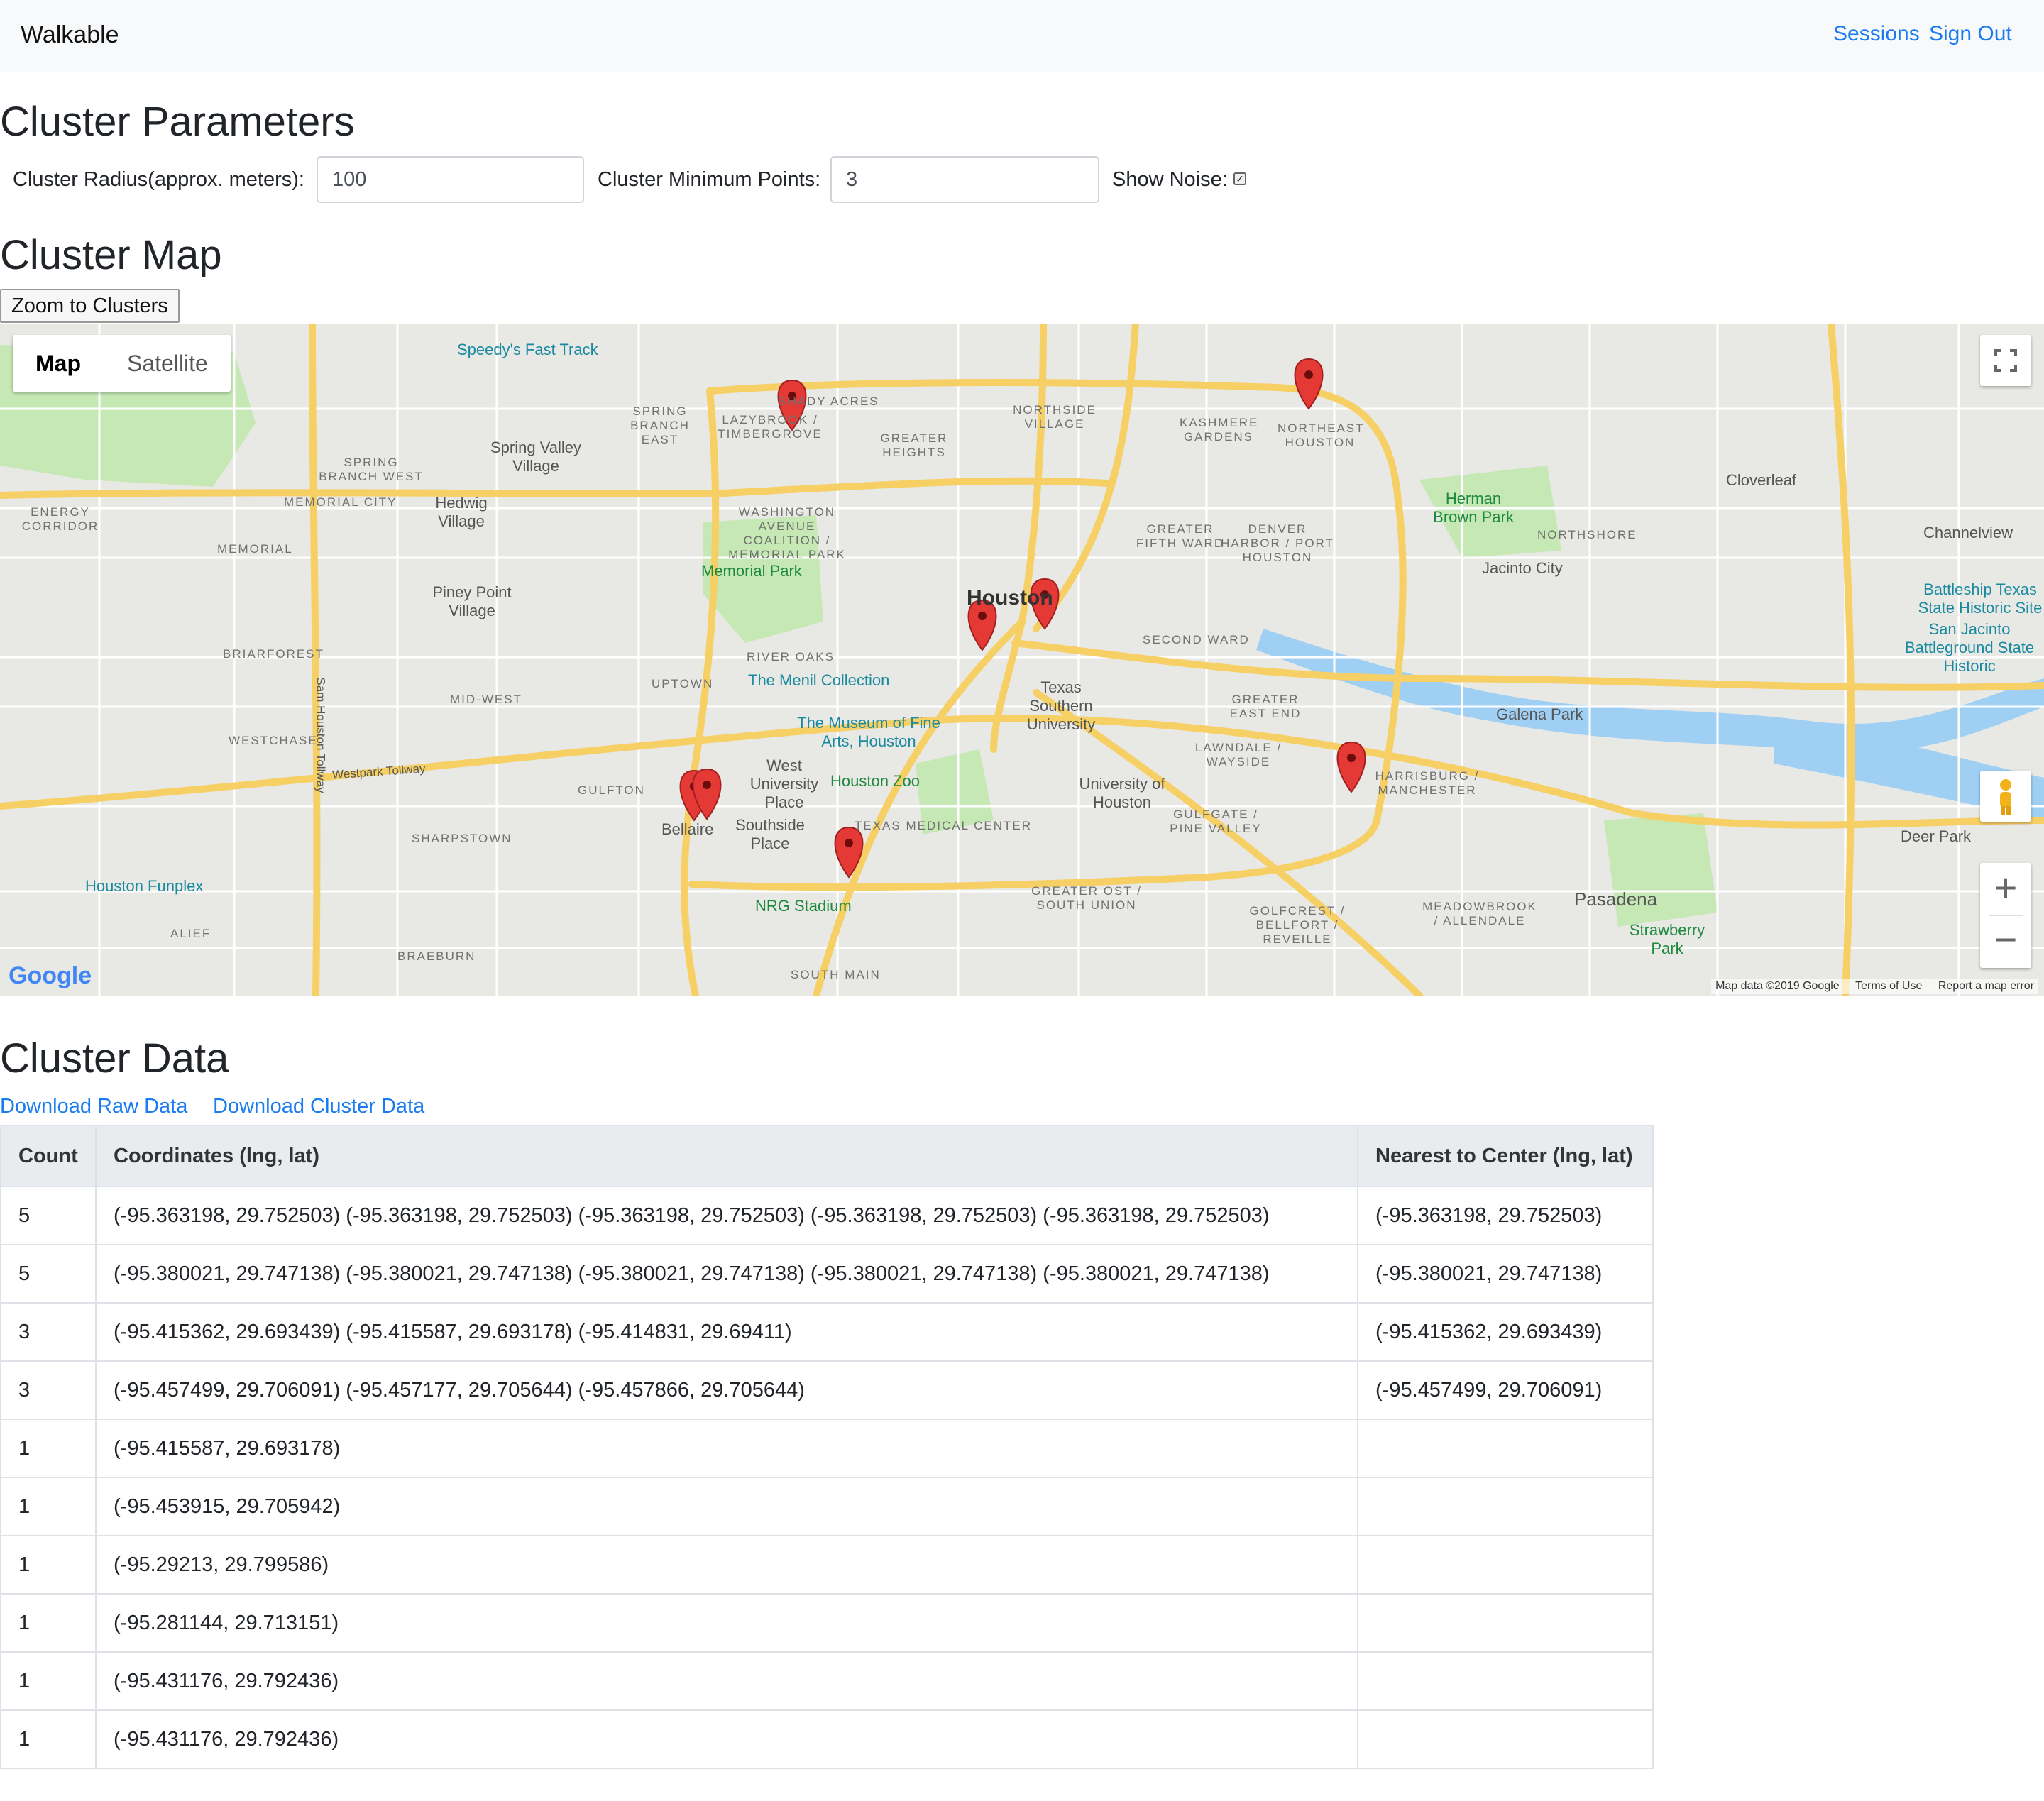  I want to click on map-label-pasadena: Pasadena, so click(1616, 899).